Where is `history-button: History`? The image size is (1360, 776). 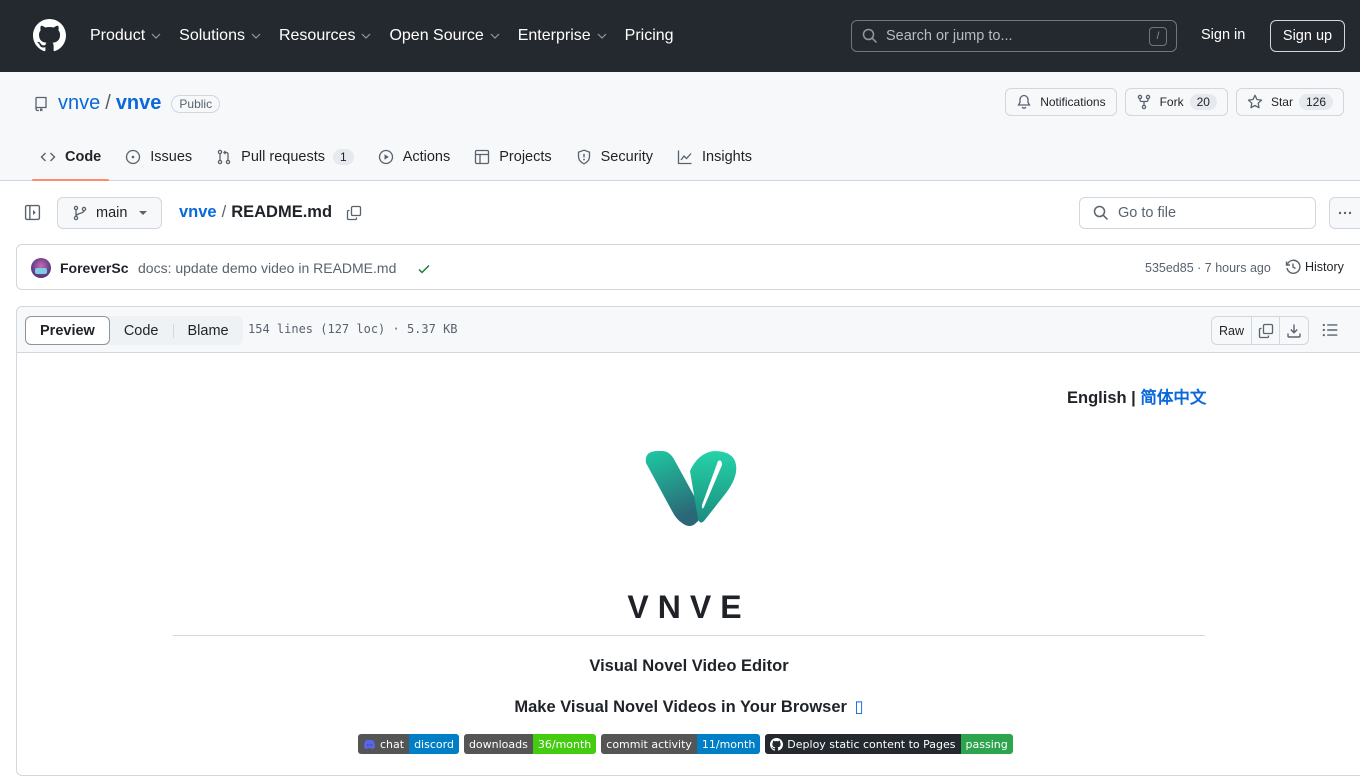 history-button: History is located at coordinates (1314, 267).